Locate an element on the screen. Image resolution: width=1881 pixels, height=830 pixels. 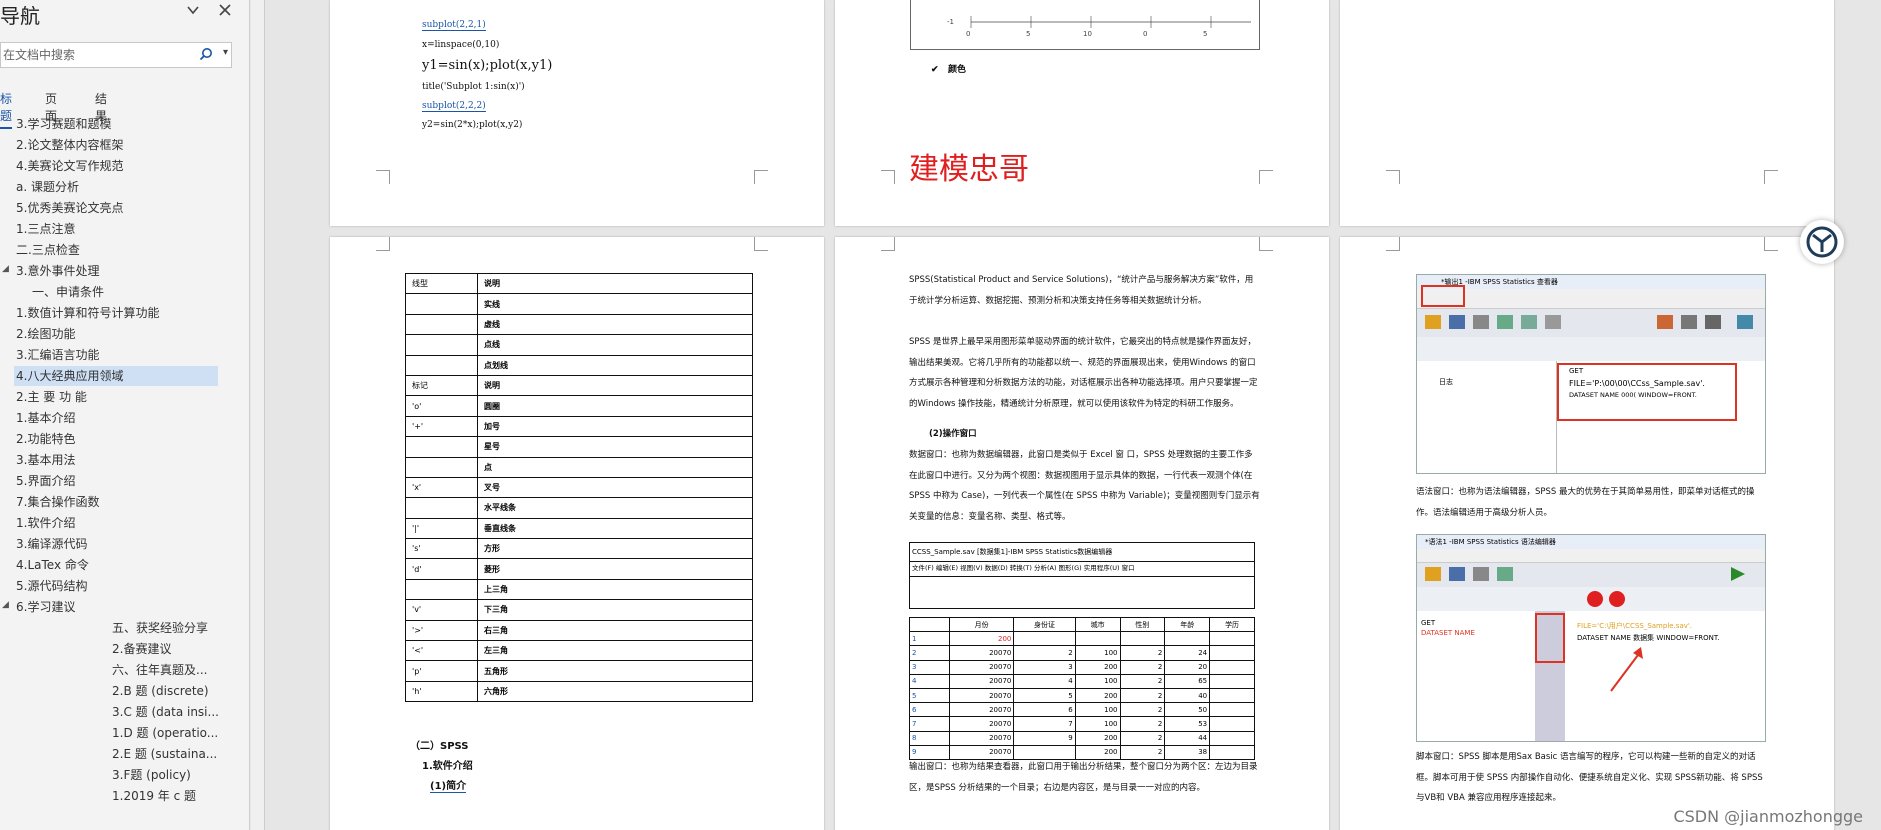
table-row: 's' 方形 is located at coordinates (579, 549).